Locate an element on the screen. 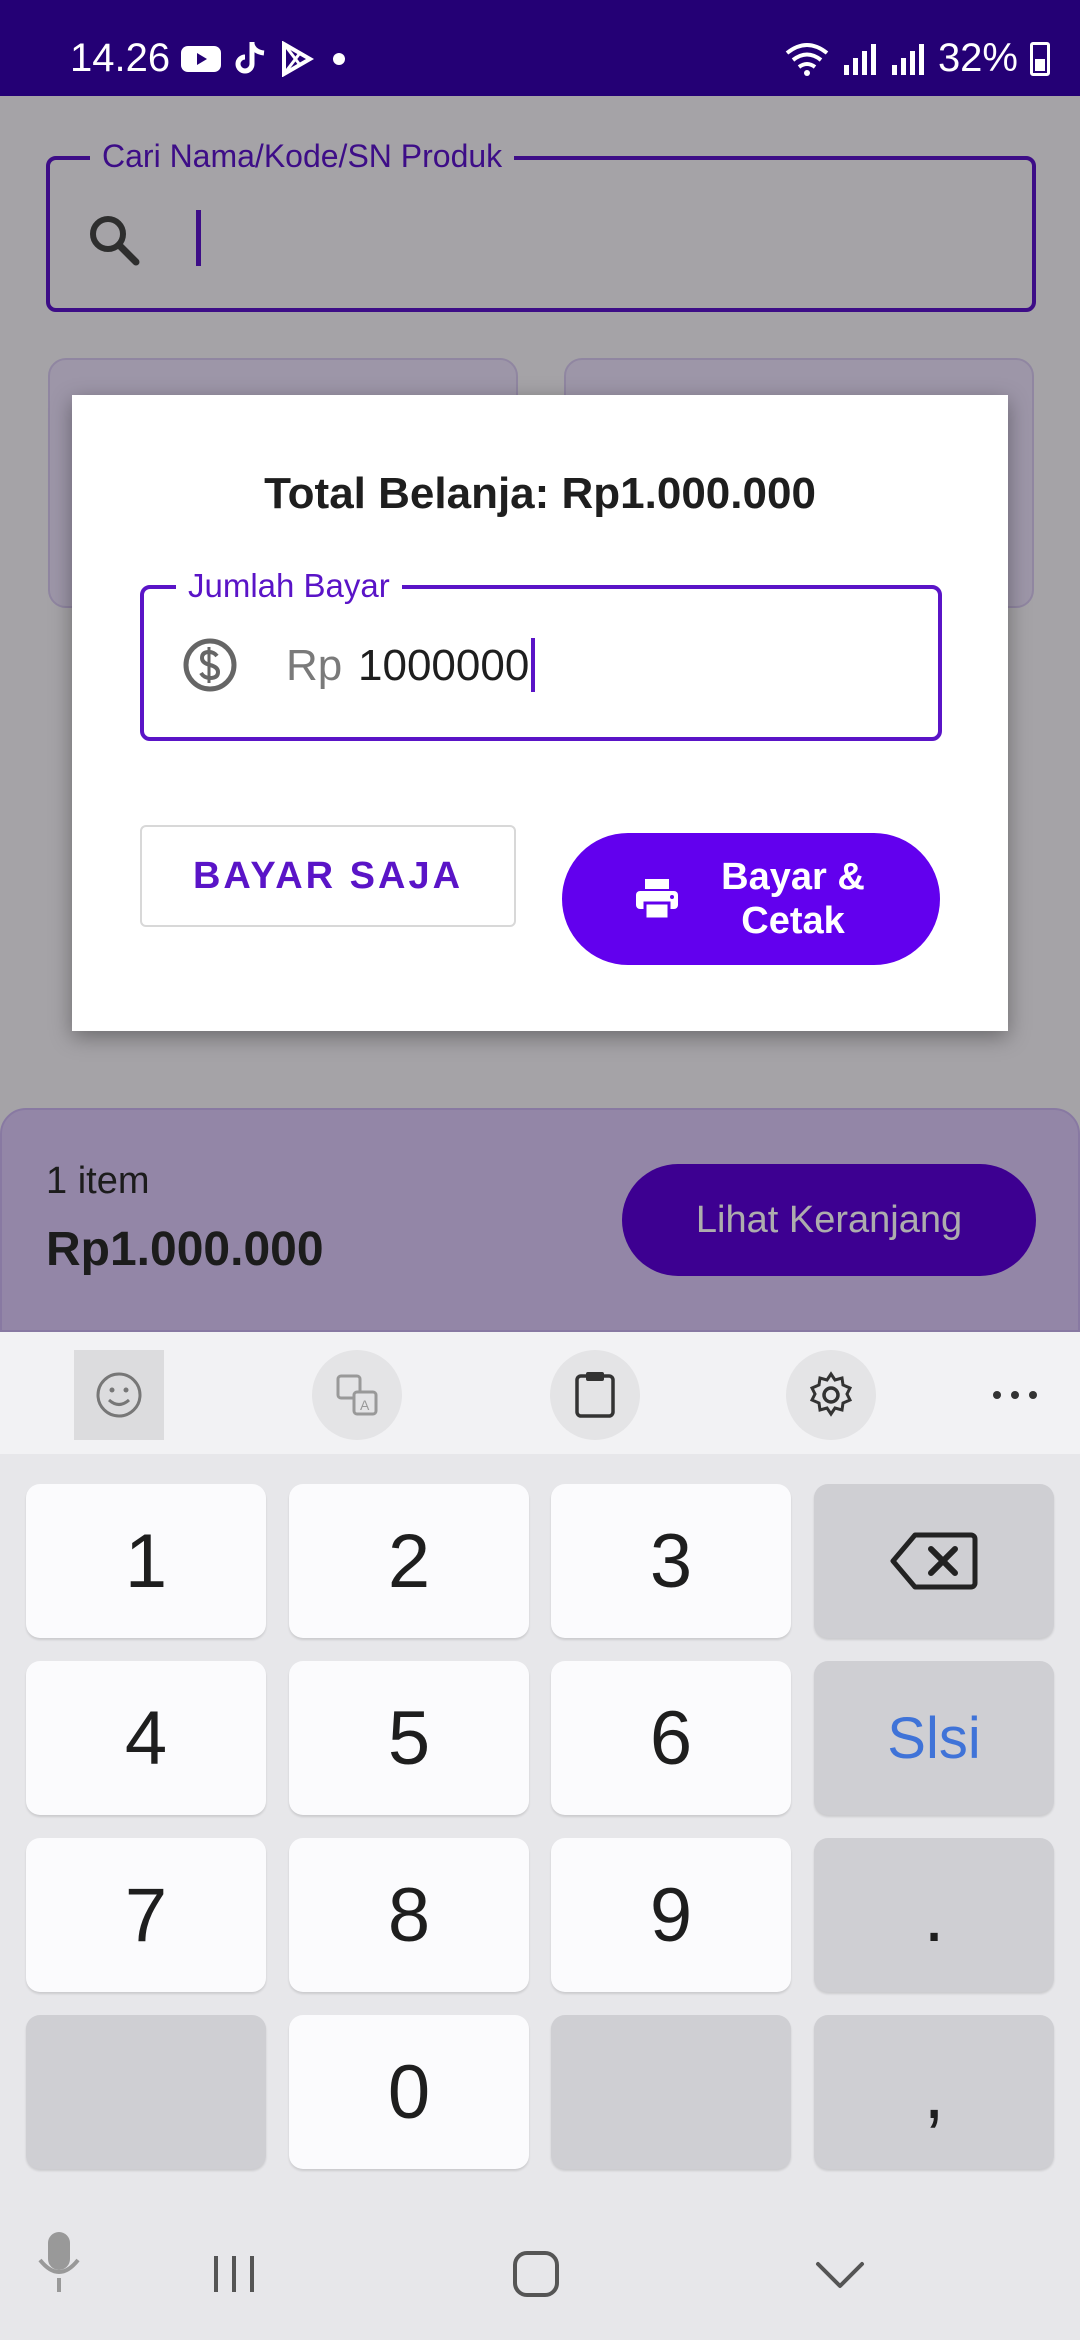 This screenshot has width=1080, height=2340. keyboard-settings-button is located at coordinates (831, 1395).